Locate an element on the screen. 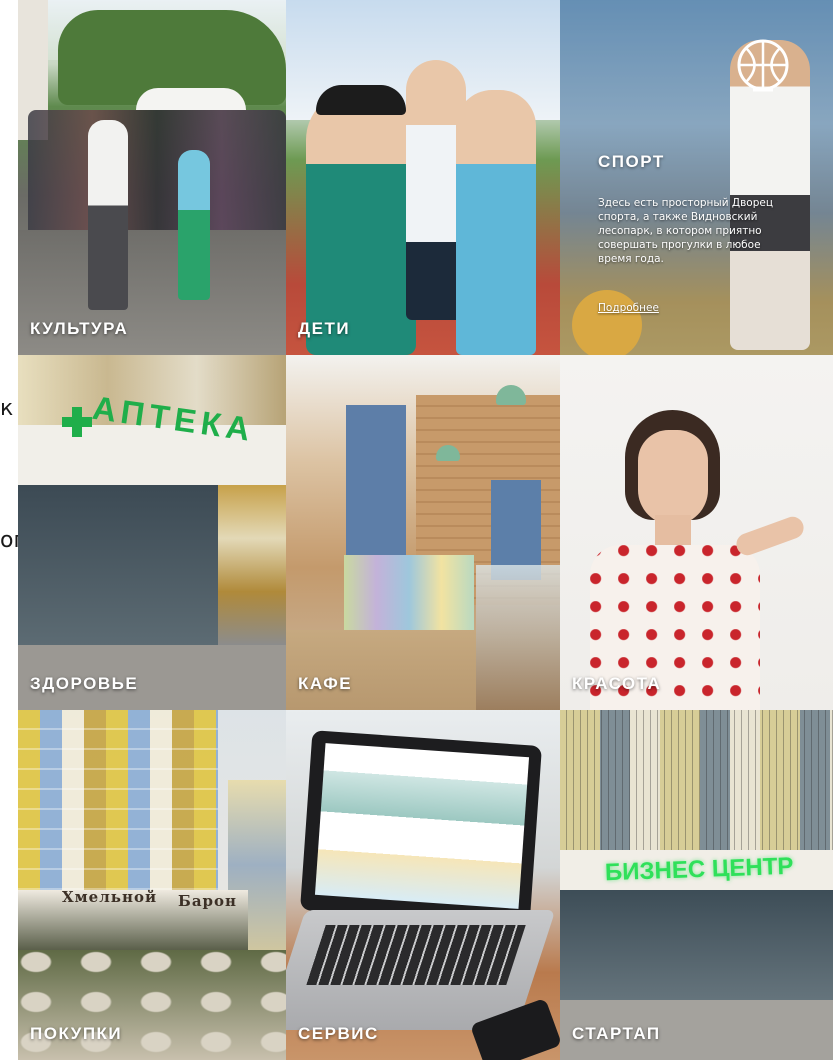 This screenshot has width=833, height=1060. shop-sign-2: Барон is located at coordinates (208, 901).